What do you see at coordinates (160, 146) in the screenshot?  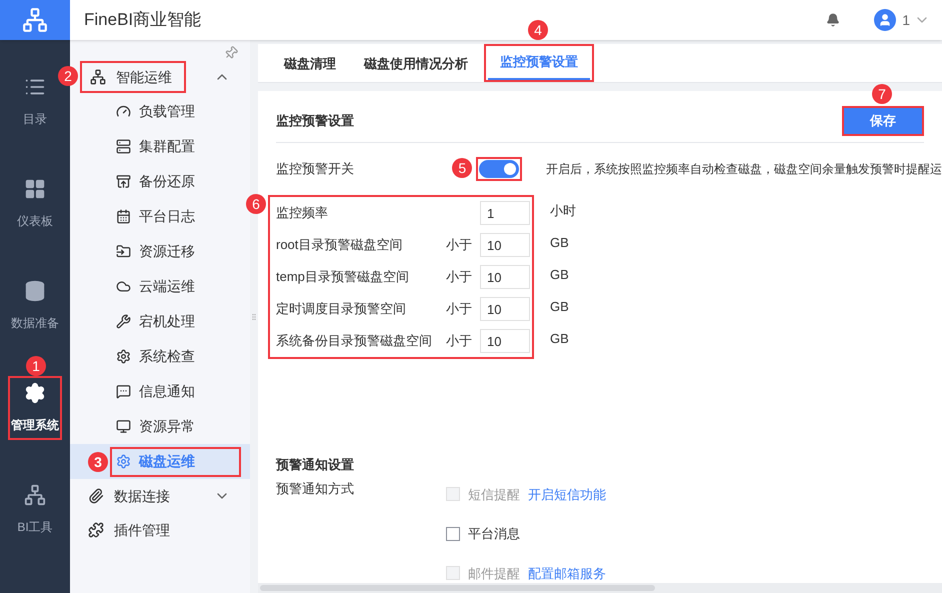 I see `menu-item: 集群配置` at bounding box center [160, 146].